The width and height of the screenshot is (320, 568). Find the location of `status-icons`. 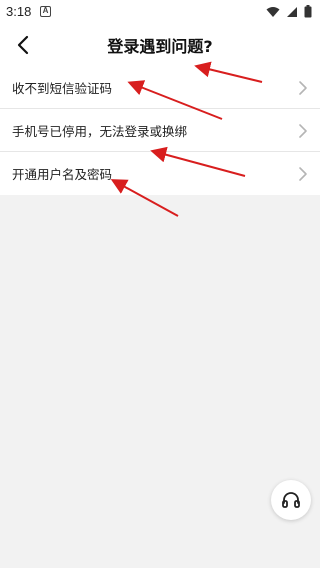

status-icons is located at coordinates (289, 11).